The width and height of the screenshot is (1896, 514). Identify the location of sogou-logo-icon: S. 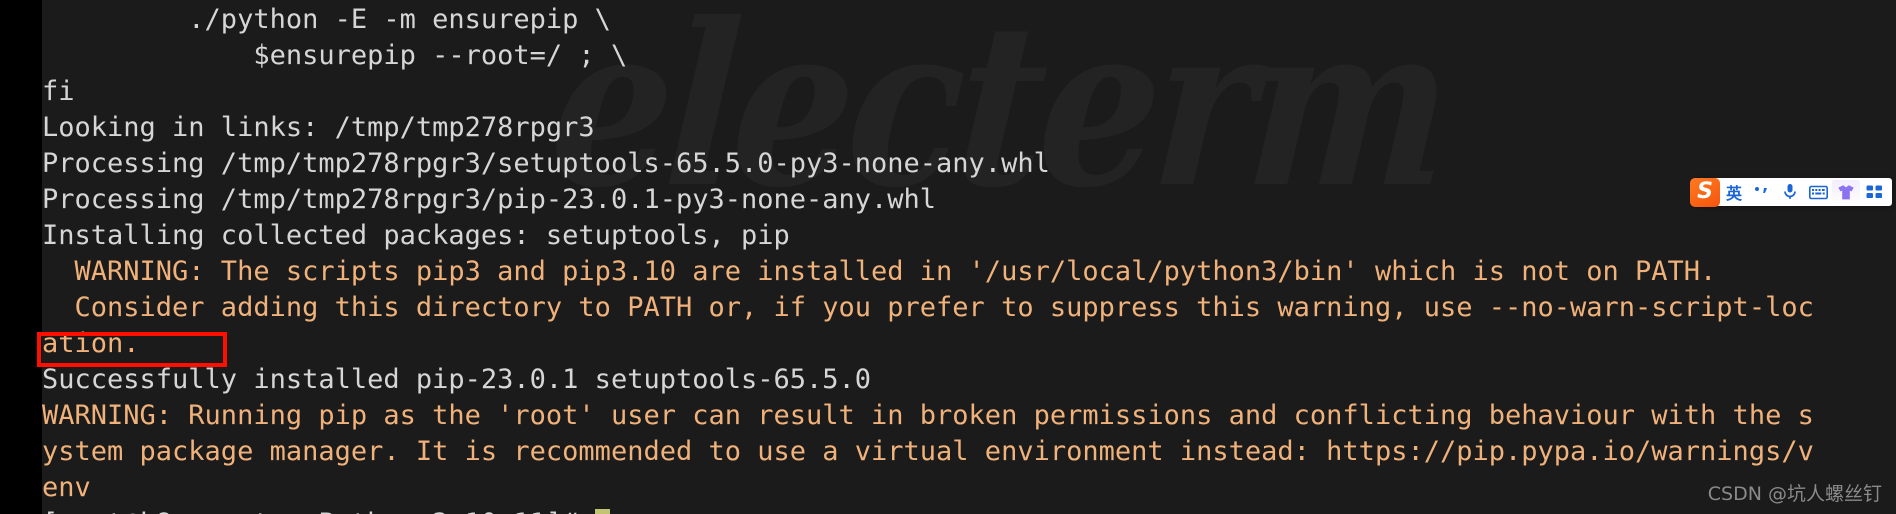
(1705, 192).